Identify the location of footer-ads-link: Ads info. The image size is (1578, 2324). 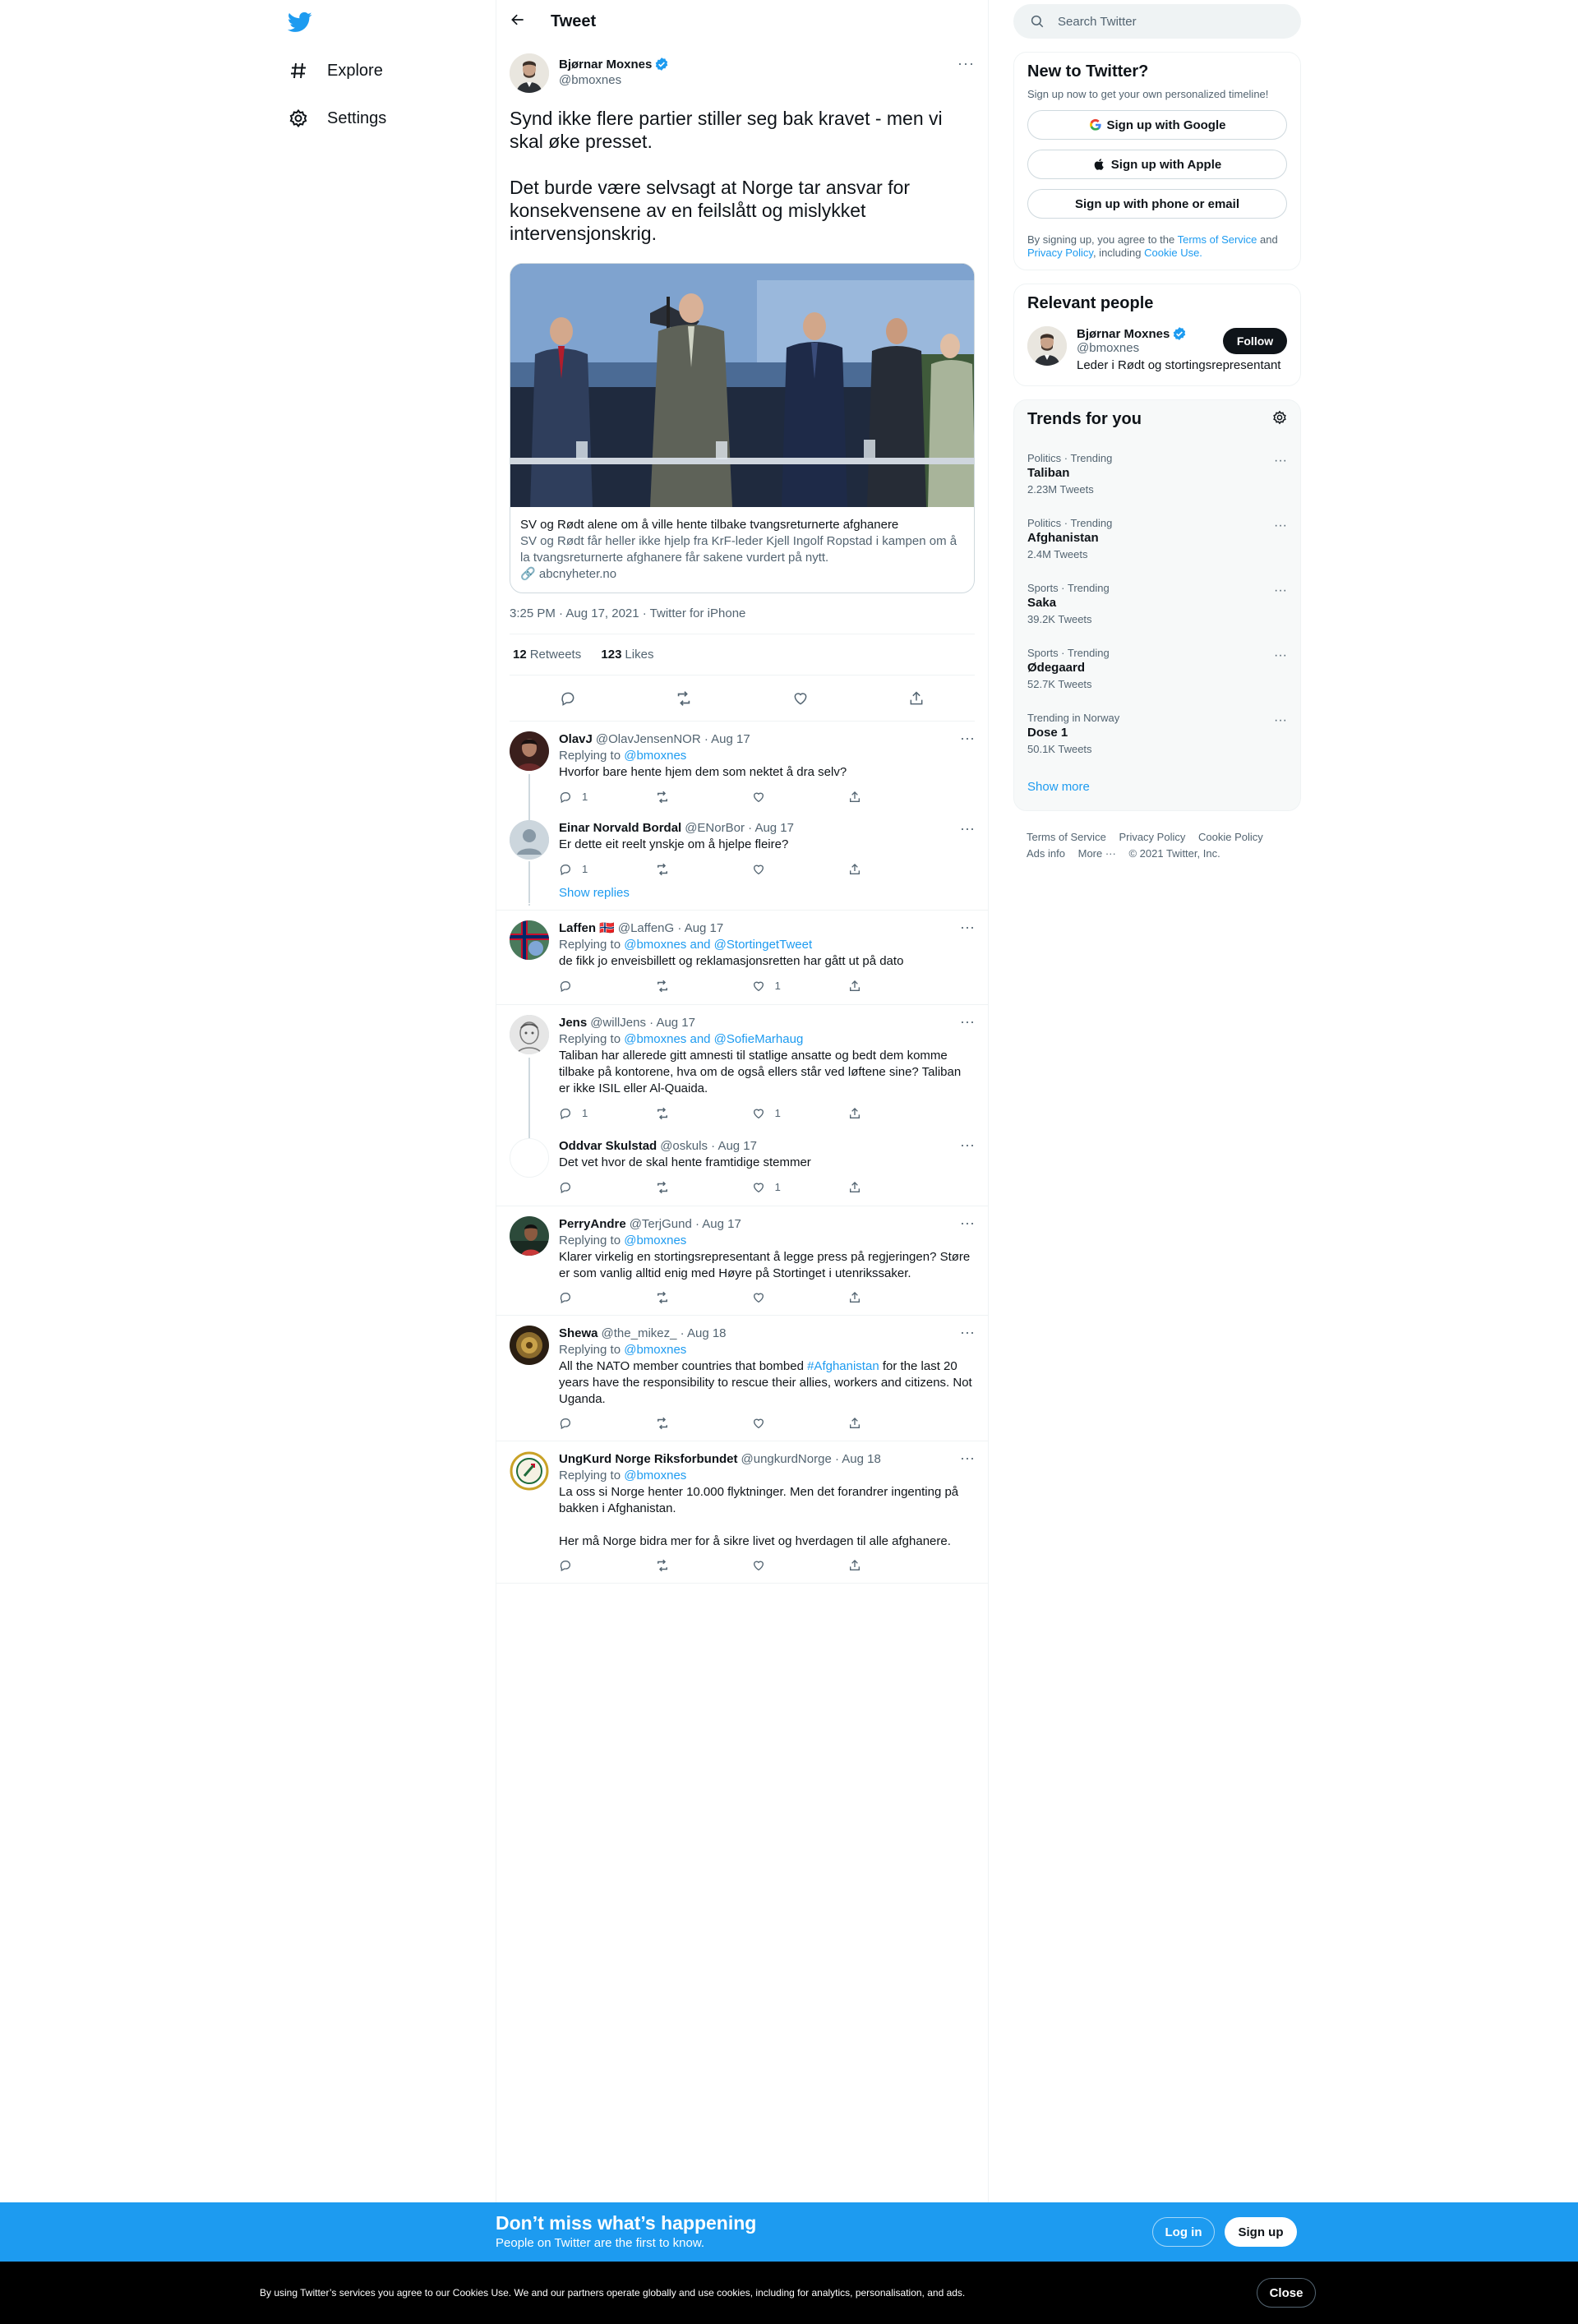
(1046, 853).